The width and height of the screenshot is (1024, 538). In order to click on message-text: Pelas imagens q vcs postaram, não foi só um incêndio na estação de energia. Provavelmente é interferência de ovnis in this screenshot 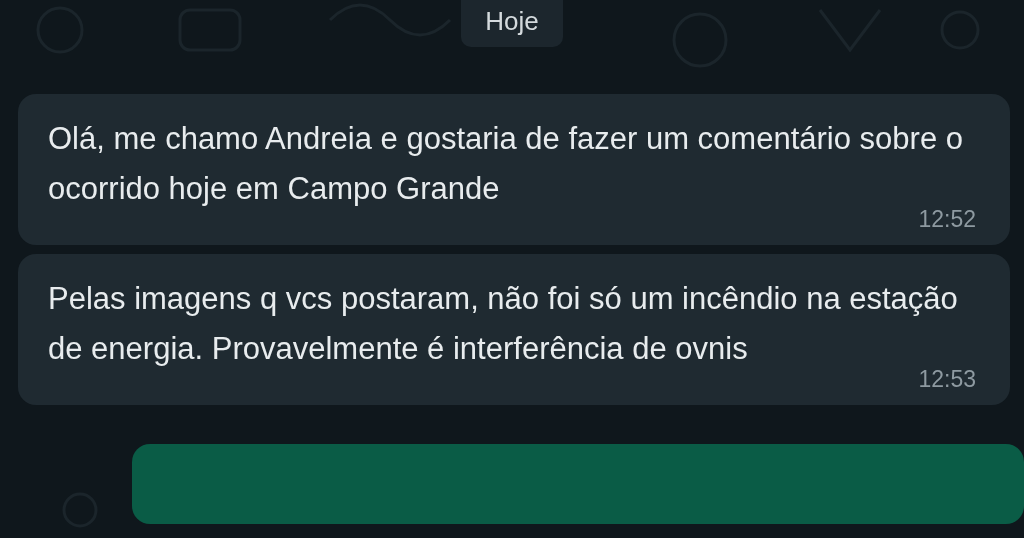, I will do `click(503, 324)`.